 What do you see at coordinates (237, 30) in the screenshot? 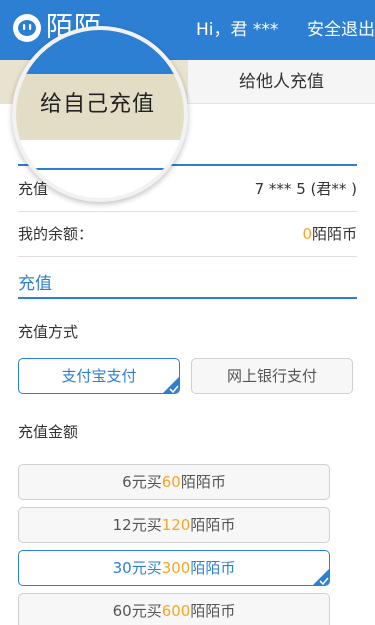
I see `user-greeting: Hi，君 ***` at bounding box center [237, 30].